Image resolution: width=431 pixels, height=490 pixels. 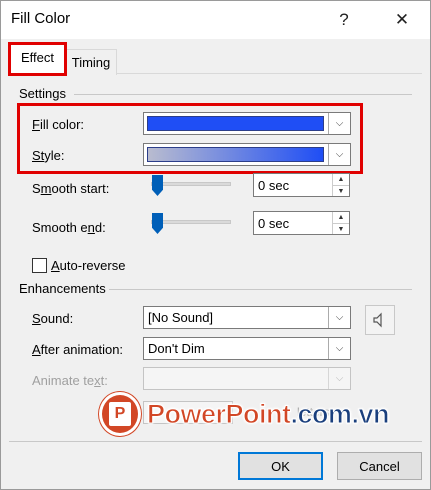 I want to click on smooth-end-slider-thumb, so click(x=157, y=223).